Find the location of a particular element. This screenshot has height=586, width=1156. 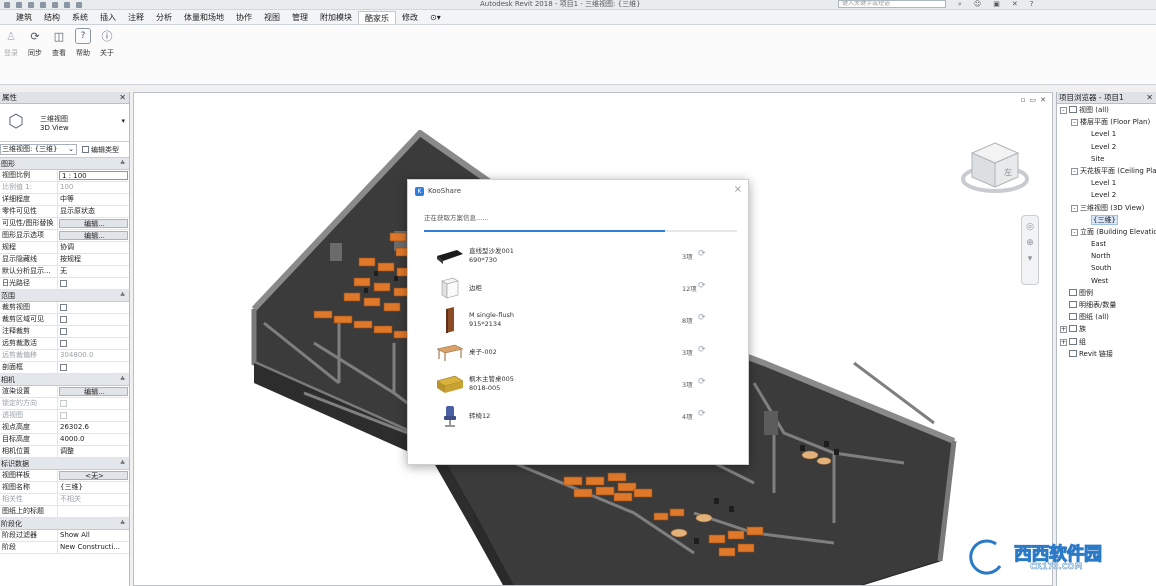

ribbon-tab: 结构 is located at coordinates (52, 17).